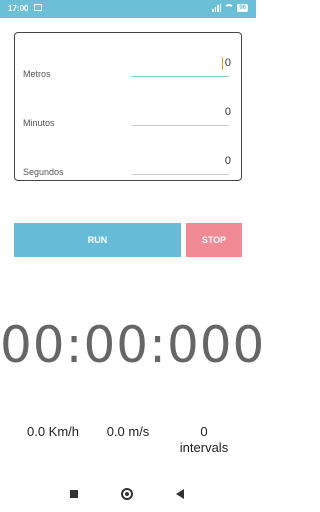  I want to click on status-icons: 96, so click(230, 8).